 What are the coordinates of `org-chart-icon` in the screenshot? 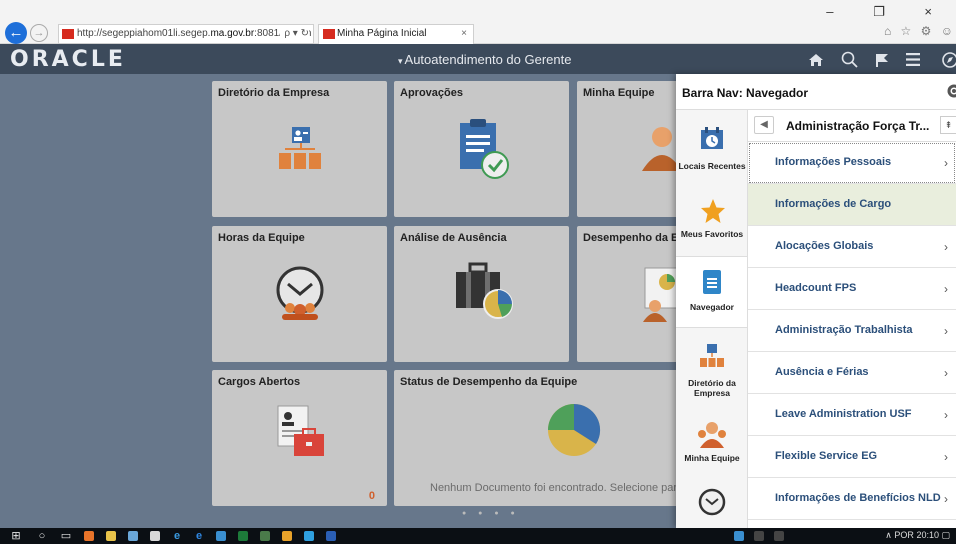 It's located at (712, 355).